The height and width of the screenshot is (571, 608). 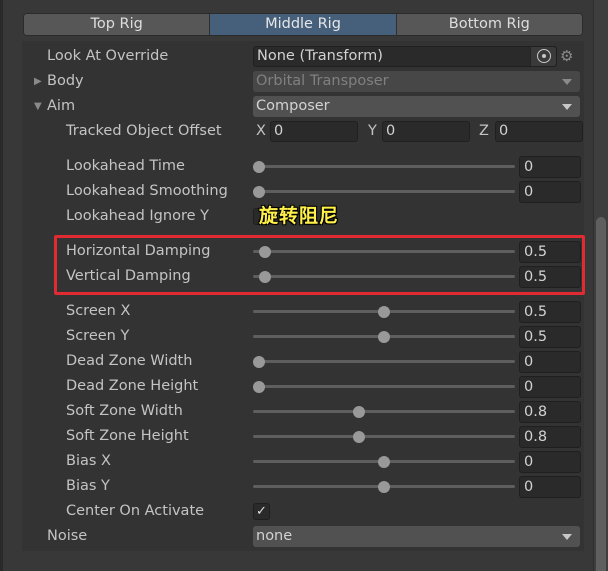 I want to click on bias-x-label: Bias X, so click(x=88, y=461).